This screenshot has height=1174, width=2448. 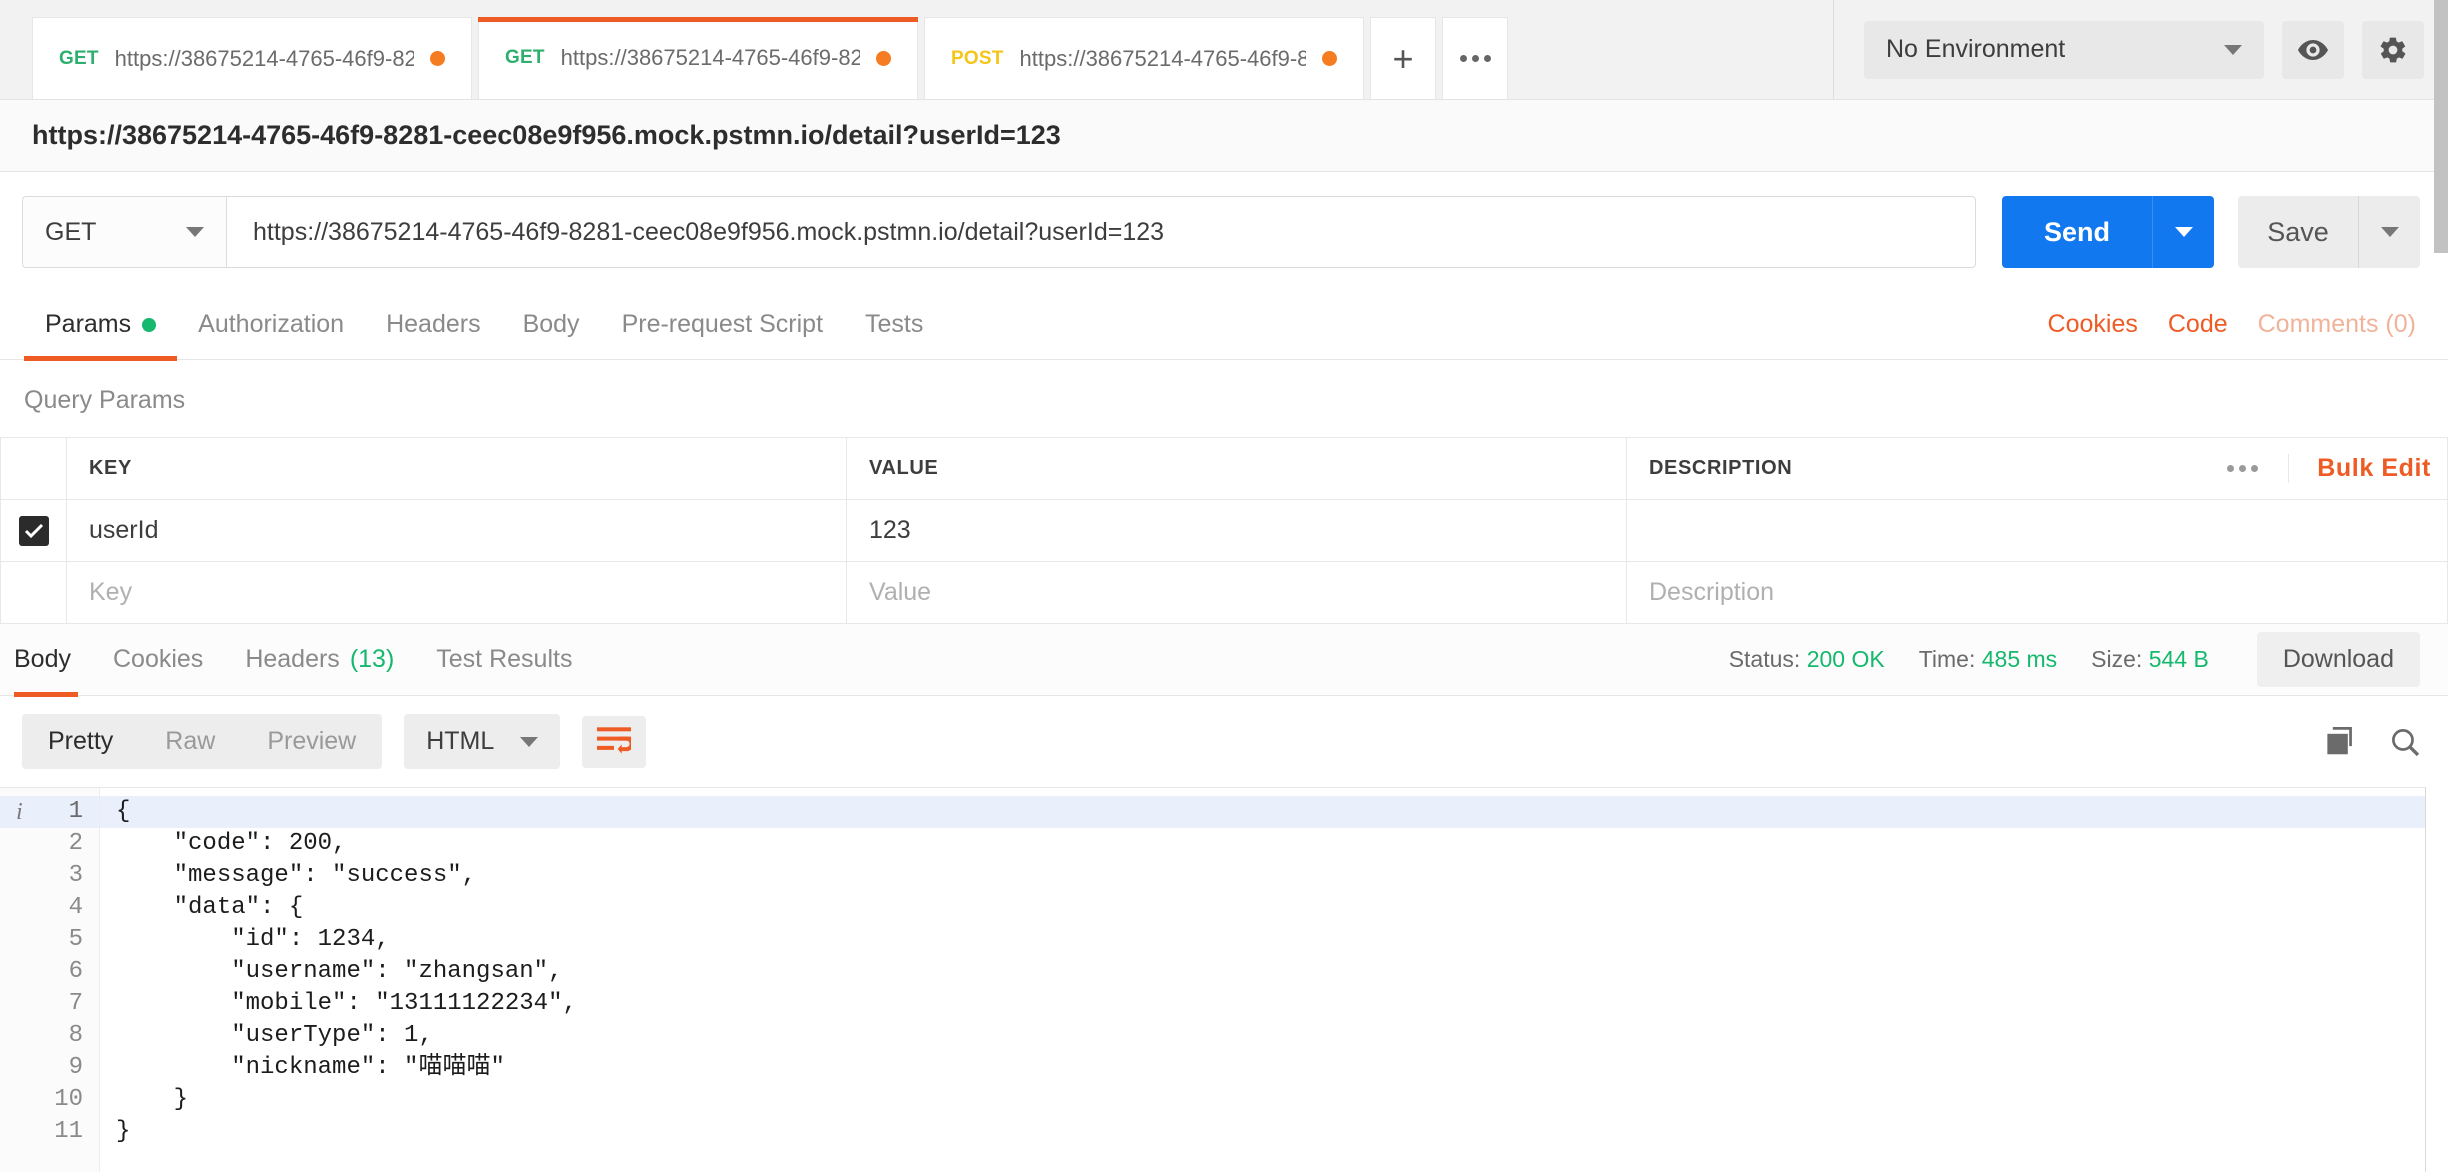 I want to click on code-line: "userType": 1,, so click(x=274, y=1035).